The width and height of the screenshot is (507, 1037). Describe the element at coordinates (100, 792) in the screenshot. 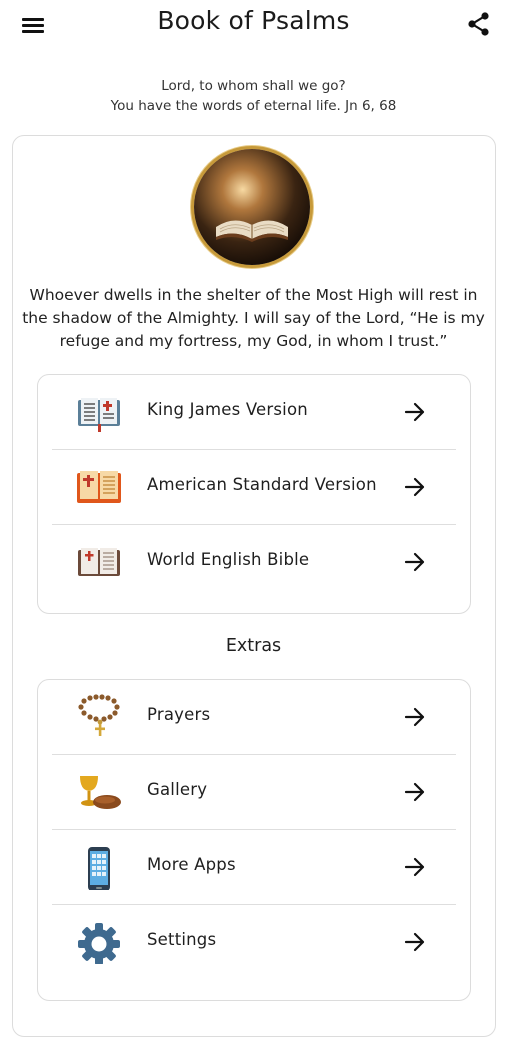

I see `chalice-bread-icon` at that location.